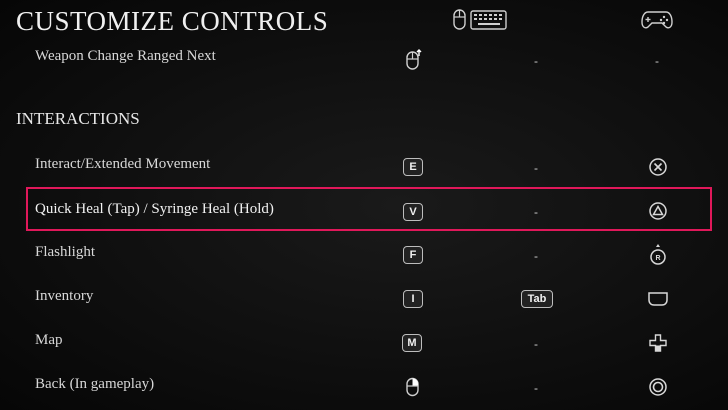 This screenshot has height=410, width=728. Describe the element at coordinates (658, 167) in the screenshot. I see `cross-button-icon` at that location.